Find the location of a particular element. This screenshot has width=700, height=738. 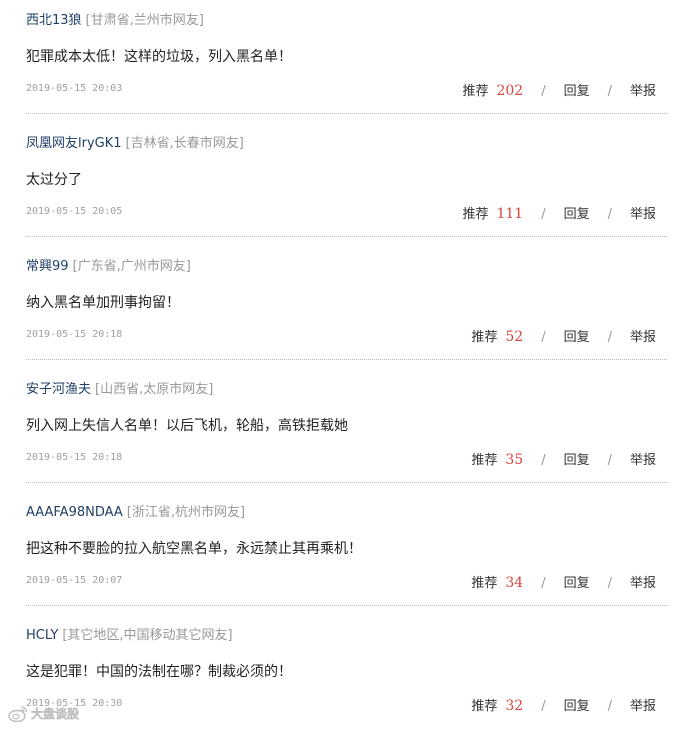

comment-actions: 推荐 34 / 回复 / 举报 is located at coordinates (563, 581).